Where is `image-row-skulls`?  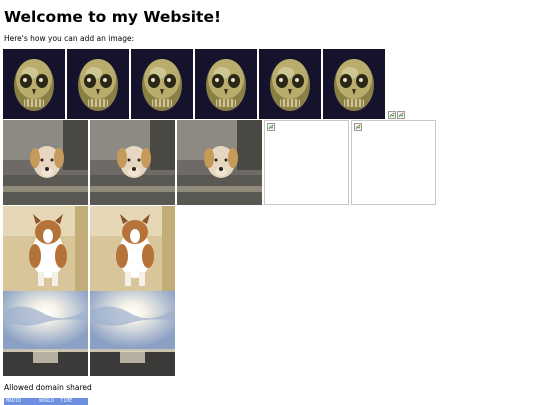
image-row-skulls is located at coordinates (204, 84).